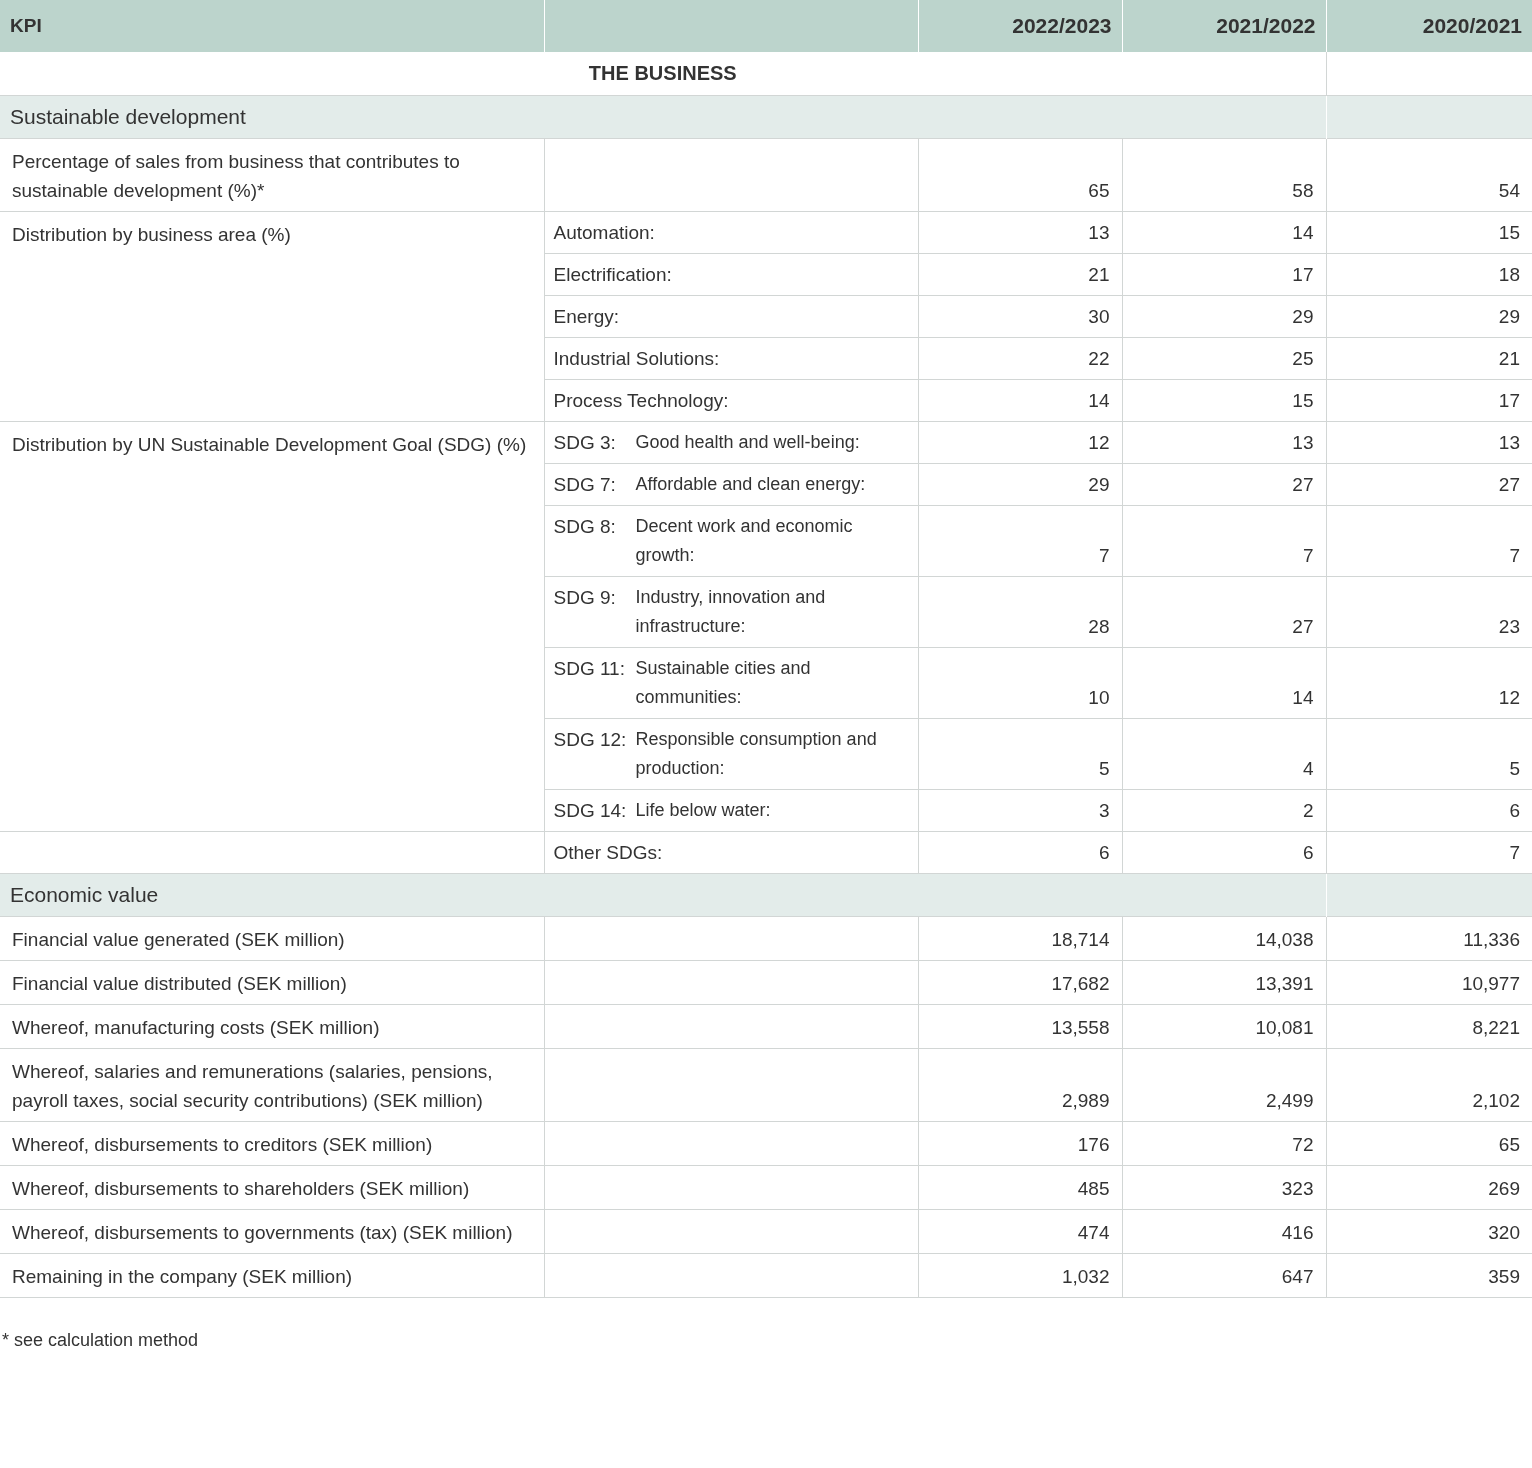 The height and width of the screenshot is (1468, 1532). What do you see at coordinates (1504, 1276) in the screenshot?
I see `table-cell: 359` at bounding box center [1504, 1276].